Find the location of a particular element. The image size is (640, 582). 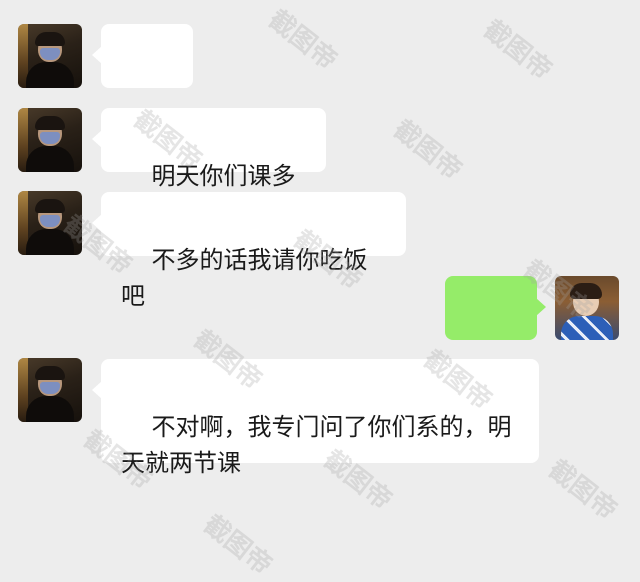

outgoing-message-bubble: 课多 is located at coordinates (495, 335).